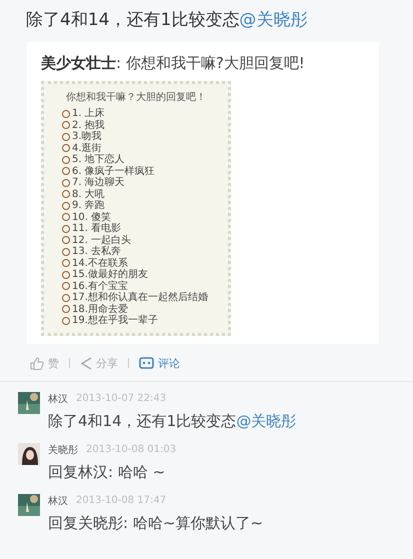 The width and height of the screenshot is (413, 559). What do you see at coordinates (63, 449) in the screenshot?
I see `commenter-name: 关晓彤` at bounding box center [63, 449].